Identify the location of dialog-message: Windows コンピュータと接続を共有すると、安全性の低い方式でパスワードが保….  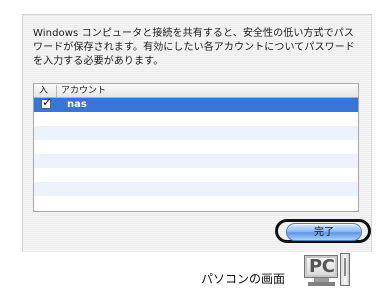
(194, 47).